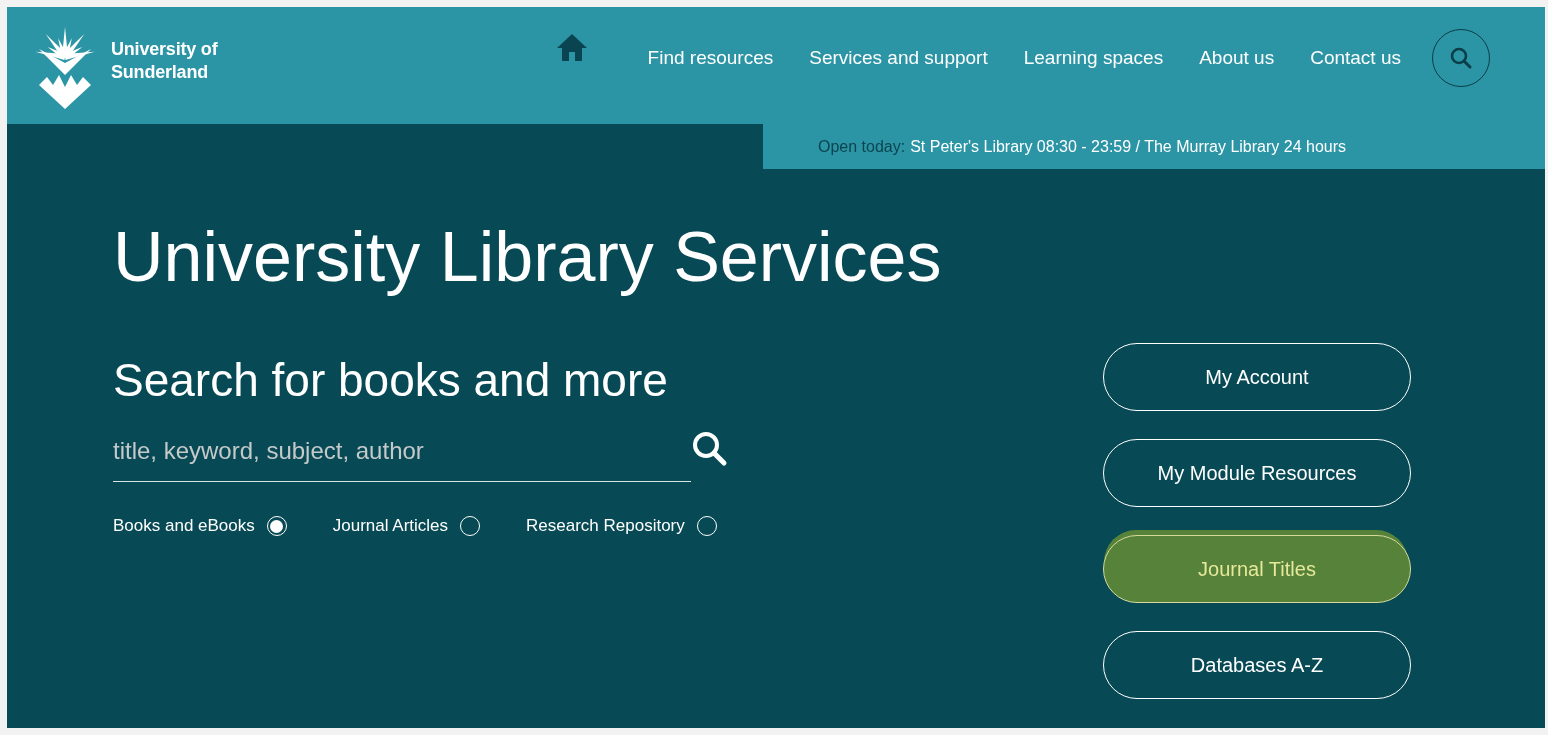 The image size is (1548, 735). What do you see at coordinates (1128, 146) in the screenshot?
I see `hours-text: St Peter's Library 08:30 - 23:59 / The Murray Library 24 hours` at bounding box center [1128, 146].